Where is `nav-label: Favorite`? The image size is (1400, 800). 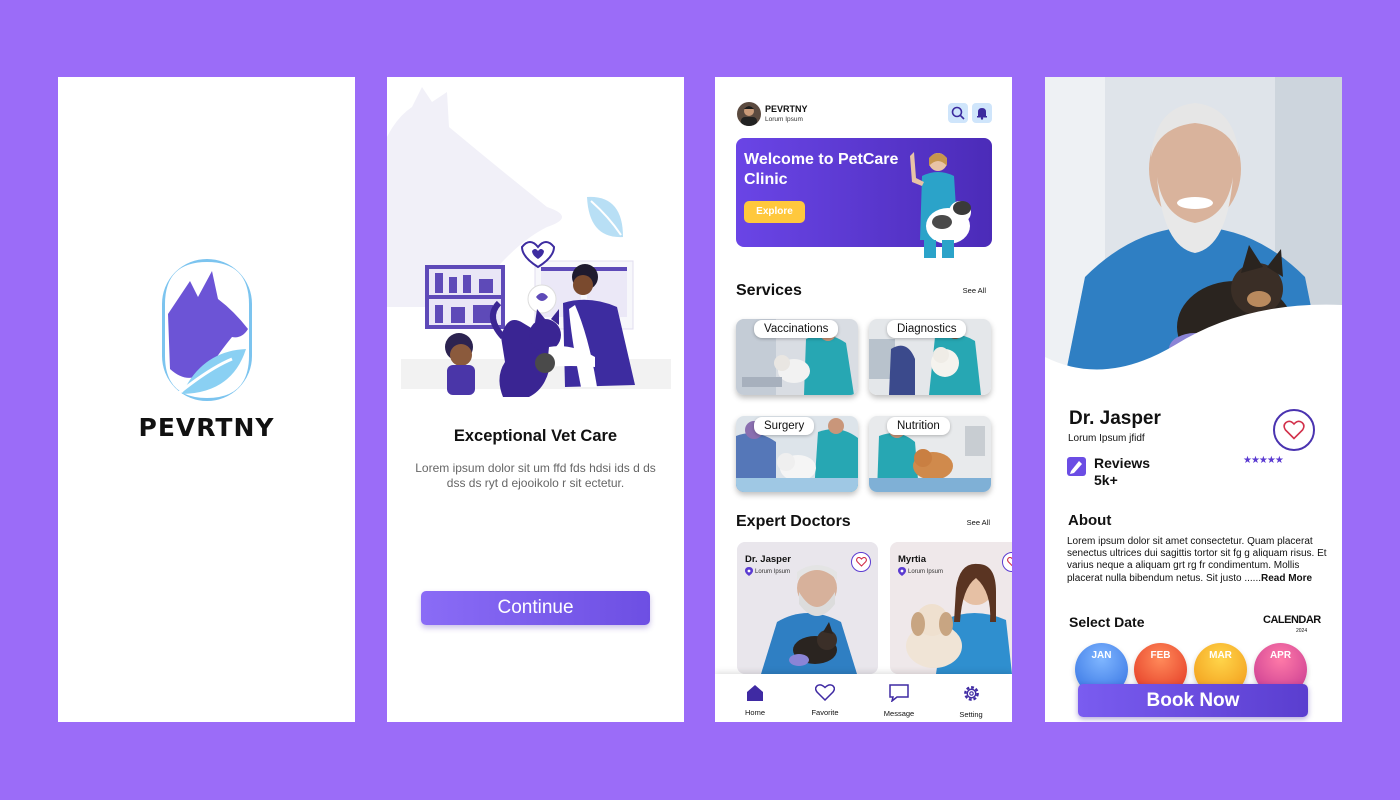 nav-label: Favorite is located at coordinates (825, 712).